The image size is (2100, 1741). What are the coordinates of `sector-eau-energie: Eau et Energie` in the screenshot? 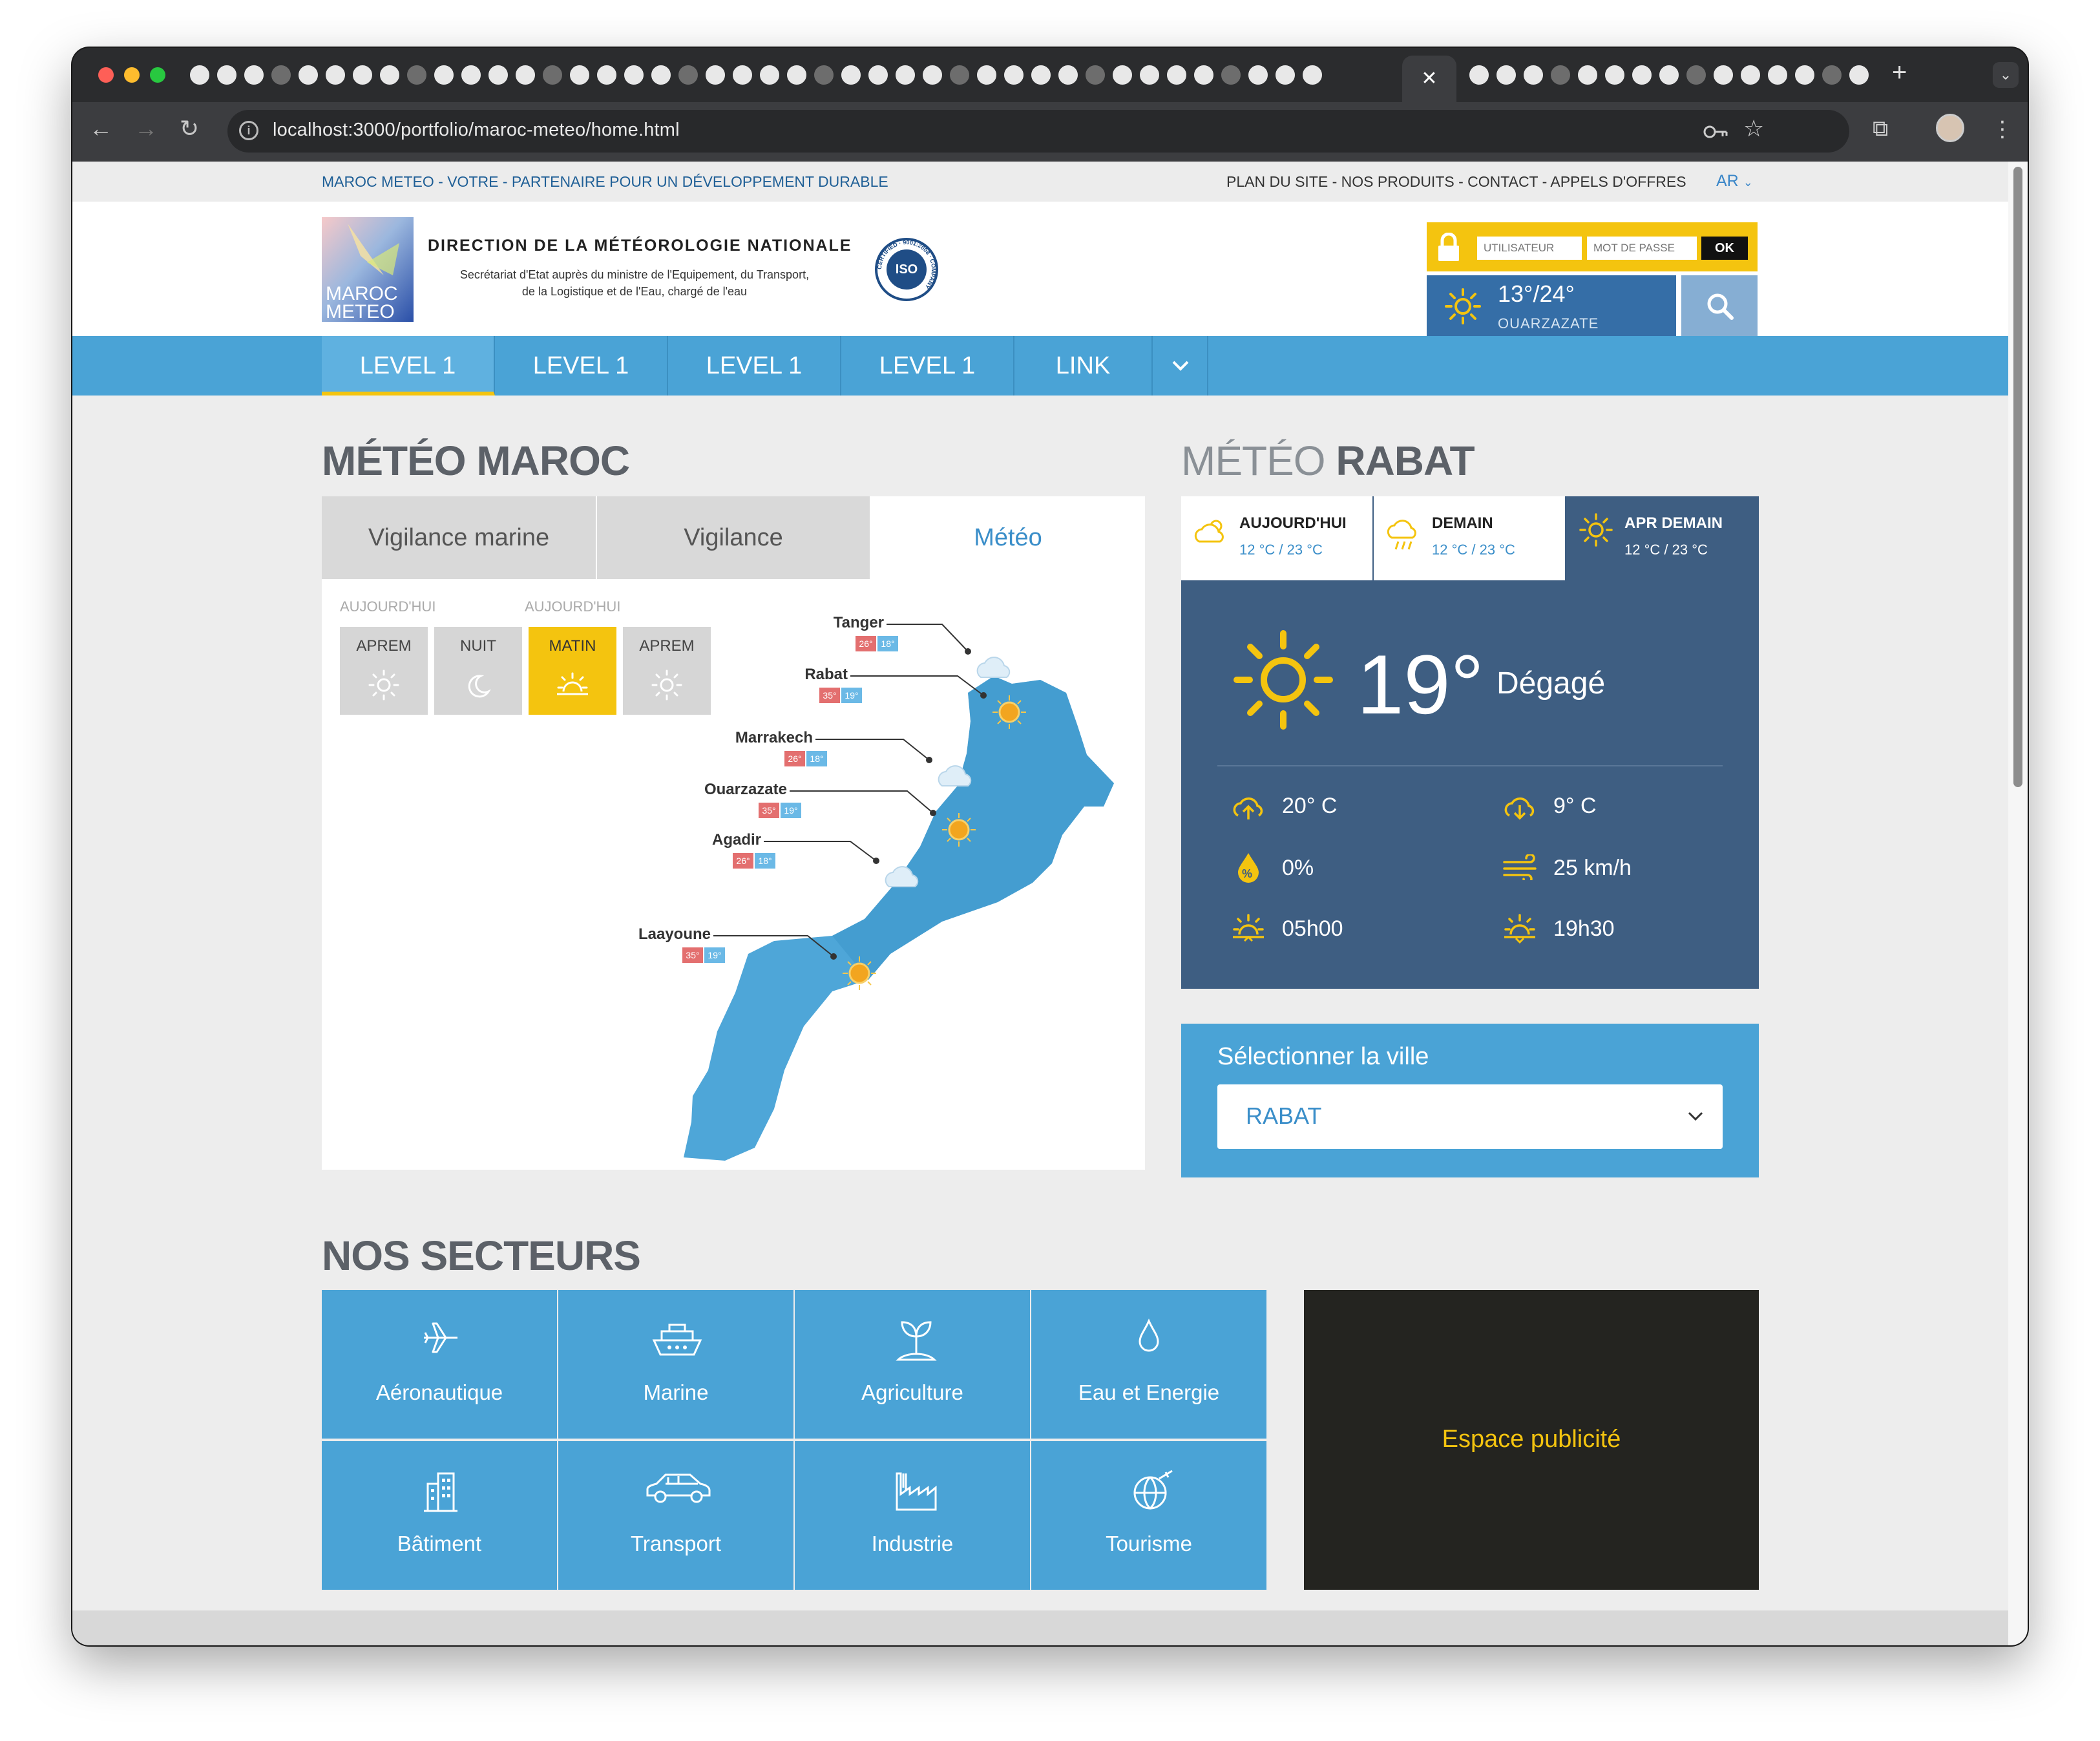 It's located at (1148, 1364).